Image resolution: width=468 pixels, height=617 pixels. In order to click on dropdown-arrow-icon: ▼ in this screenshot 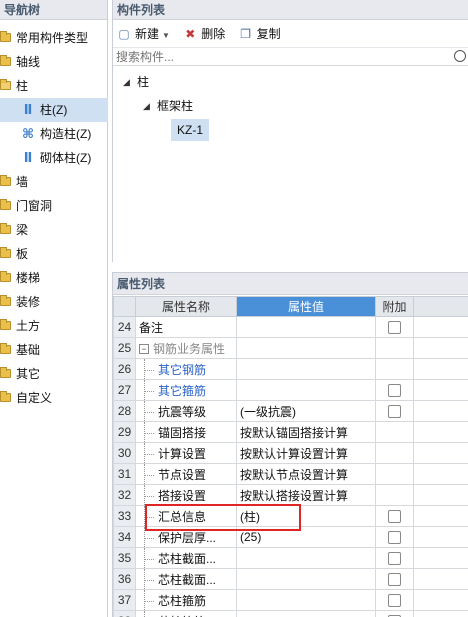, I will do `click(166, 36)`.